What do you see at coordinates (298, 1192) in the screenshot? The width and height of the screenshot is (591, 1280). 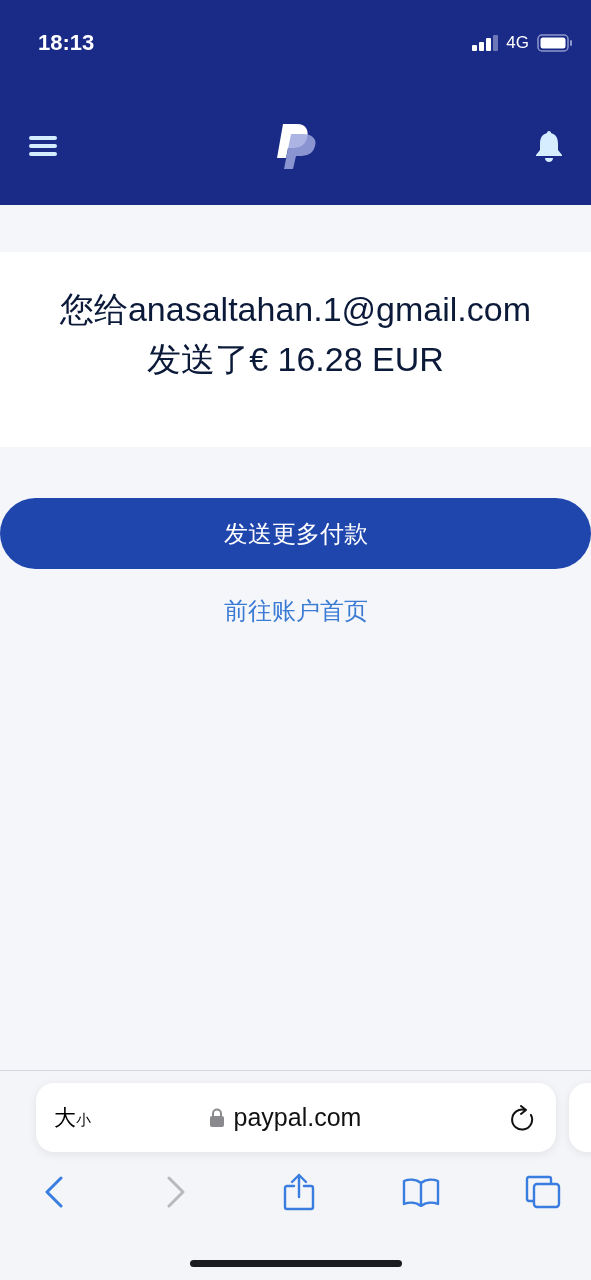 I see `share-icon` at bounding box center [298, 1192].